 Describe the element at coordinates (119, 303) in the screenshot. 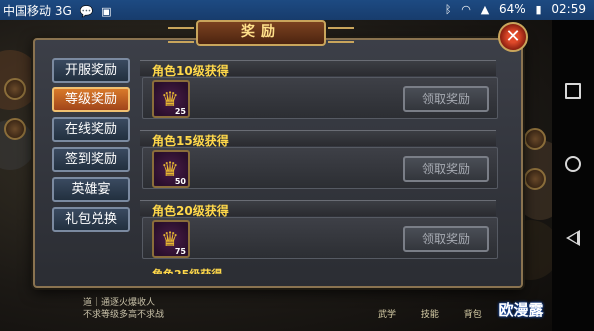

I see `chat-line: 道｜通逐火爆收人` at that location.